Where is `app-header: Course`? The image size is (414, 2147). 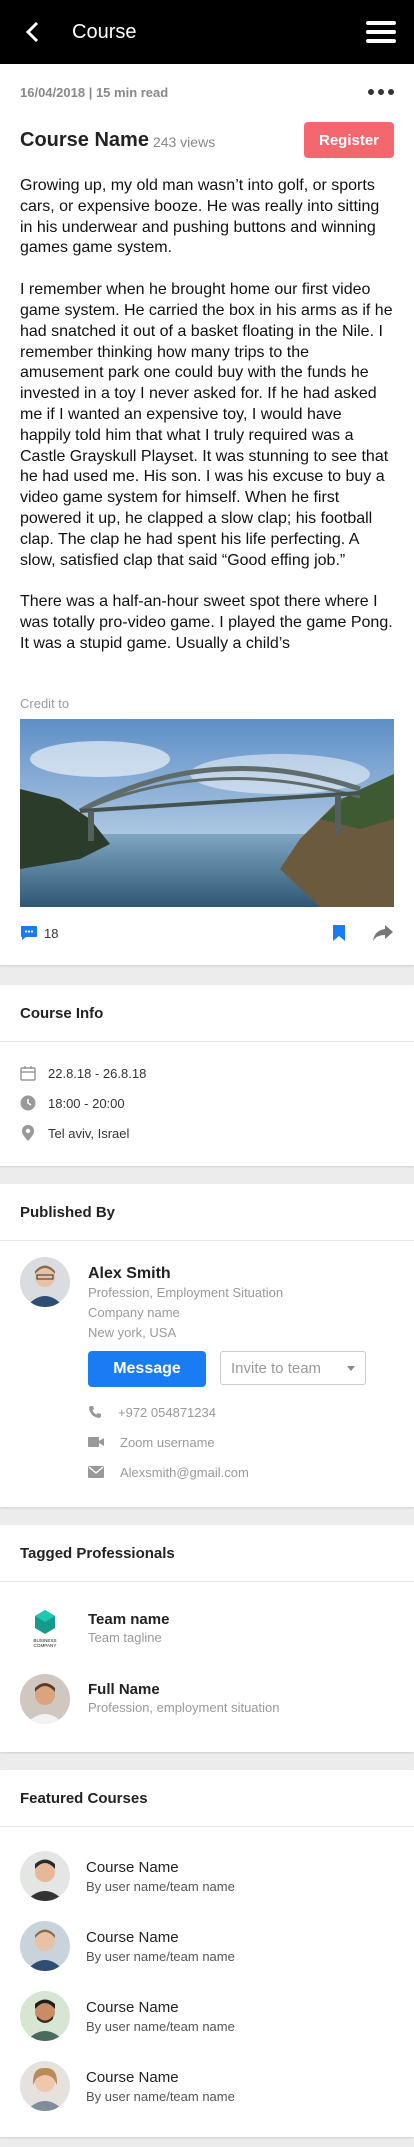 app-header: Course is located at coordinates (207, 32).